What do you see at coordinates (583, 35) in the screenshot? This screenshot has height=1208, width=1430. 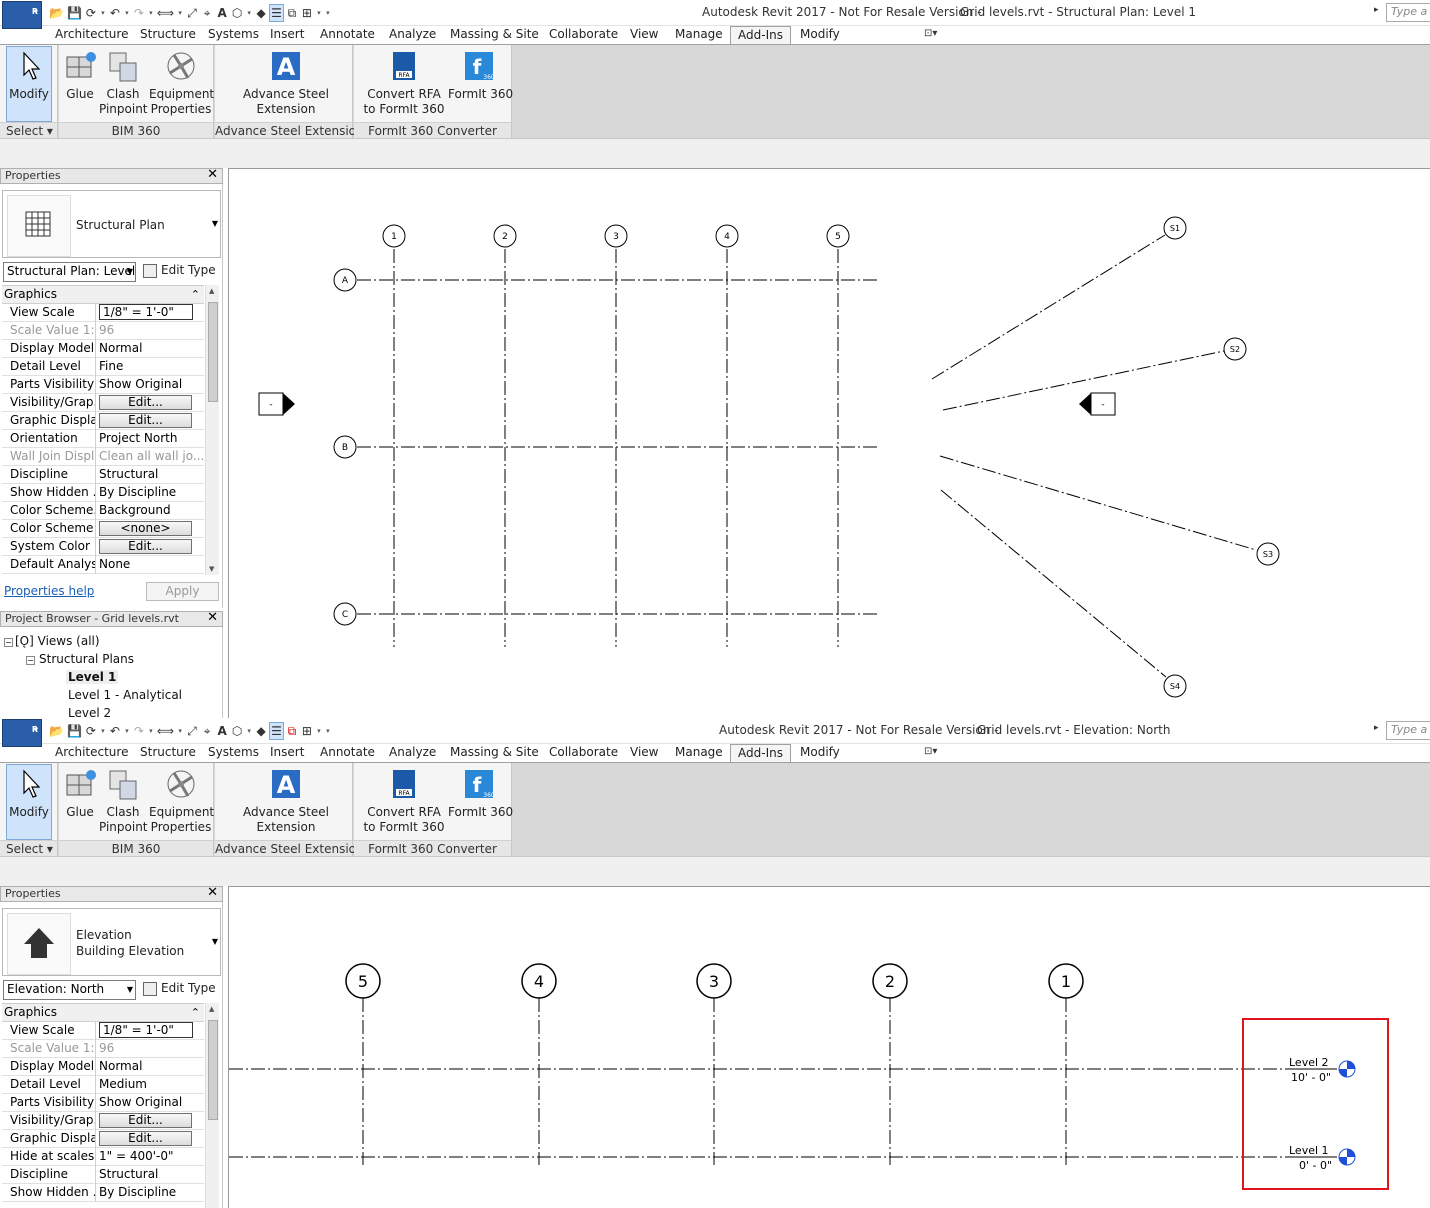 I see `tab-collaborate: Collaborate` at bounding box center [583, 35].